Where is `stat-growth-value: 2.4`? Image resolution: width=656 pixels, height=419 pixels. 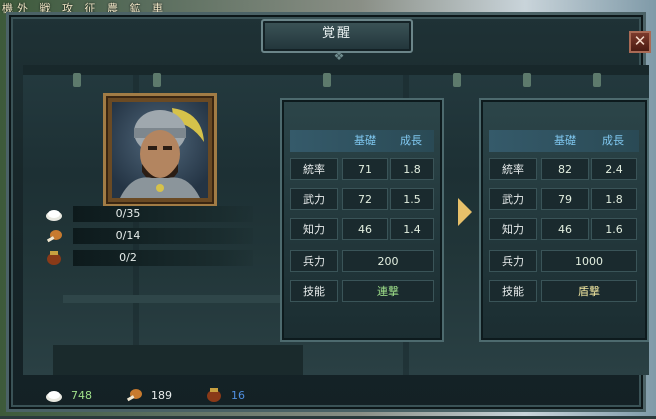 stat-growth-value: 2.4 is located at coordinates (614, 169).